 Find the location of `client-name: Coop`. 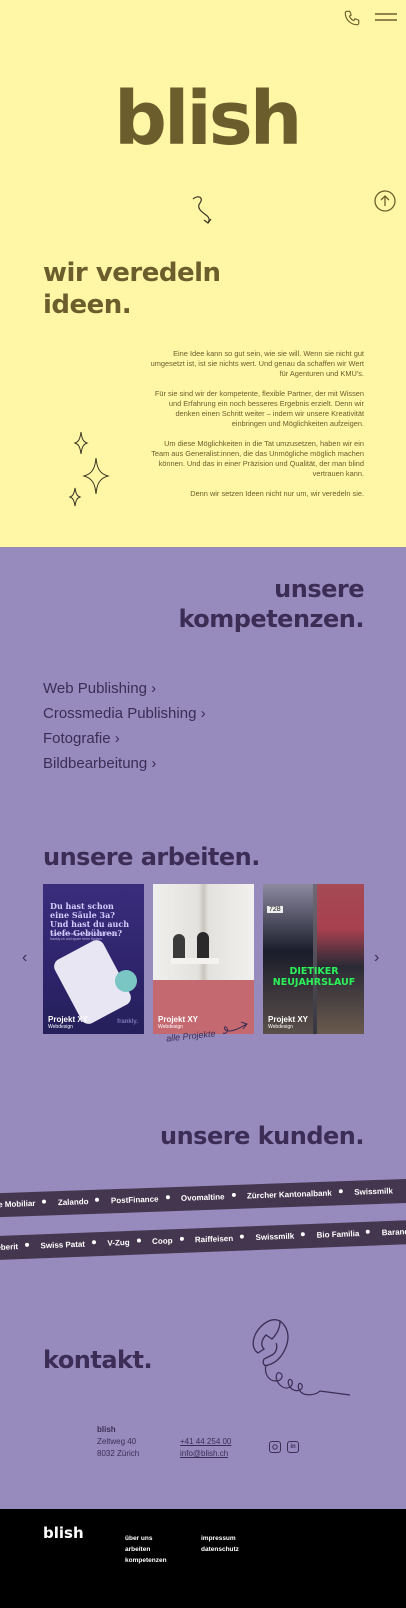

client-name: Coop is located at coordinates (162, 1241).